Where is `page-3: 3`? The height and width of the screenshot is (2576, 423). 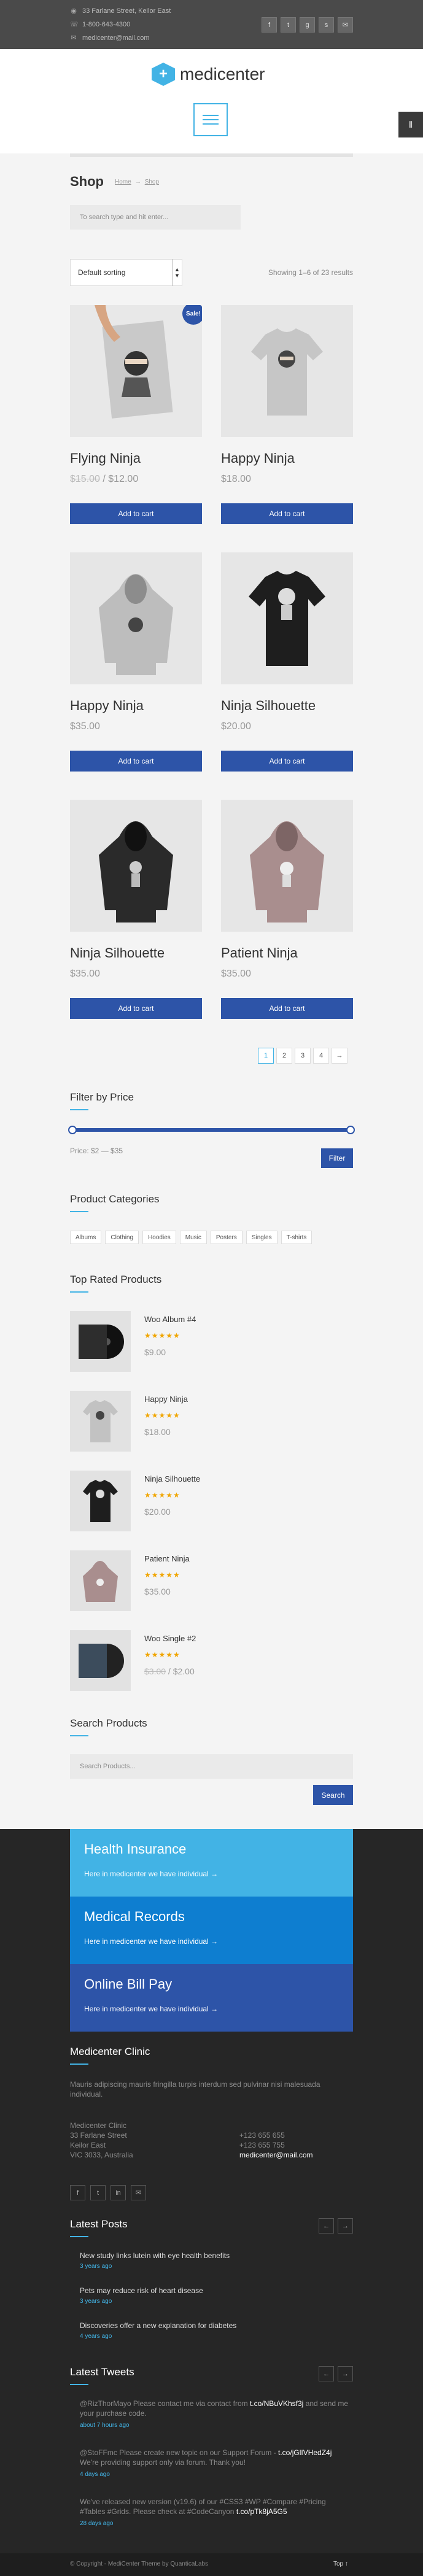
page-3: 3 is located at coordinates (303, 1056).